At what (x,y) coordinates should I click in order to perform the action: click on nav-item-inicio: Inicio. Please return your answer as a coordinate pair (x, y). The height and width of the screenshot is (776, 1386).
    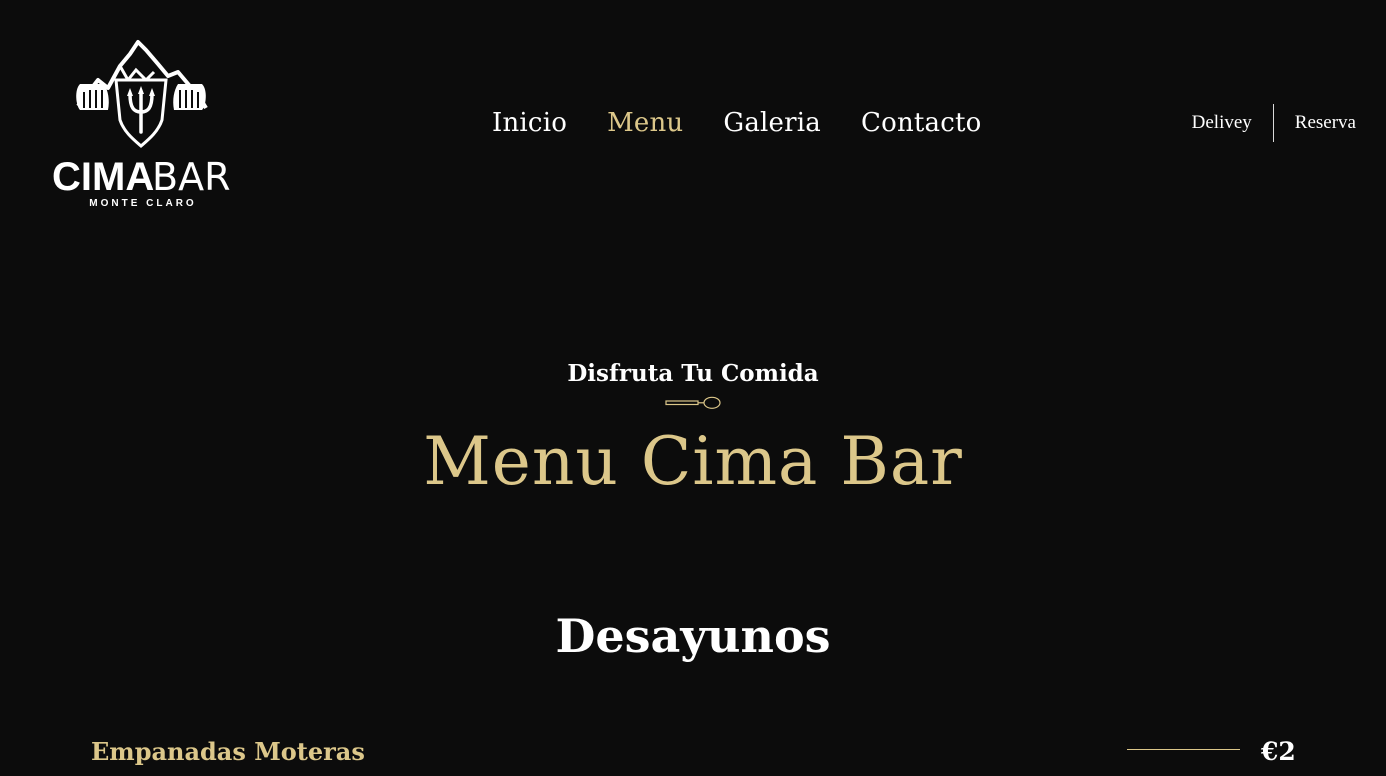
    Looking at the image, I should click on (529, 123).